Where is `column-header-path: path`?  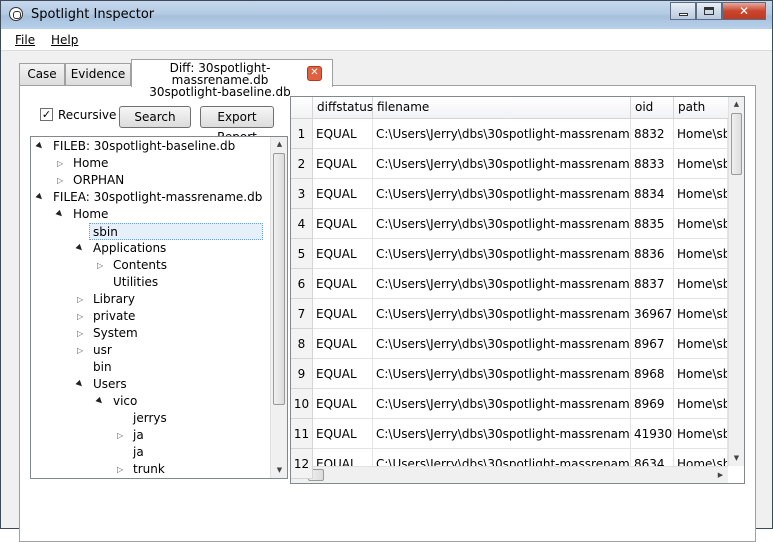
column-header-path: path is located at coordinates (701, 108).